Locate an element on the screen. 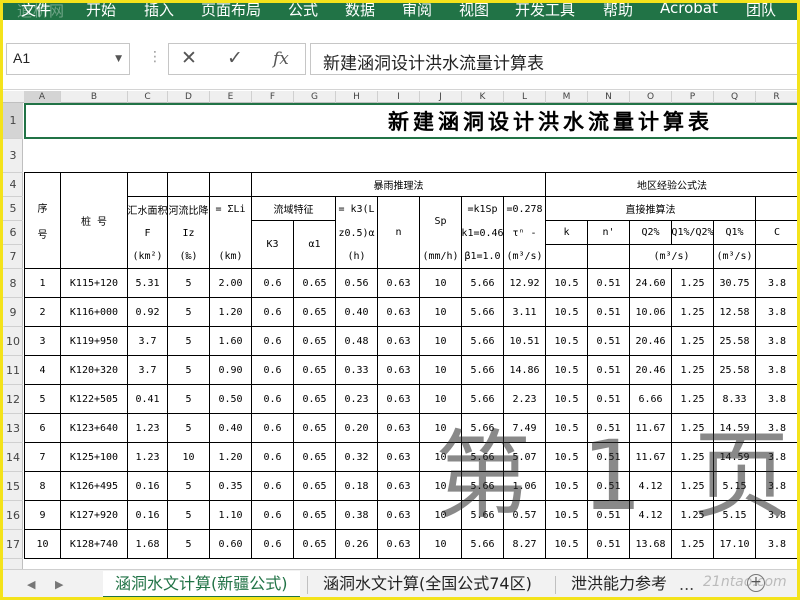 The width and height of the screenshot is (800, 600). row-header-7: 7 is located at coordinates (13, 257).